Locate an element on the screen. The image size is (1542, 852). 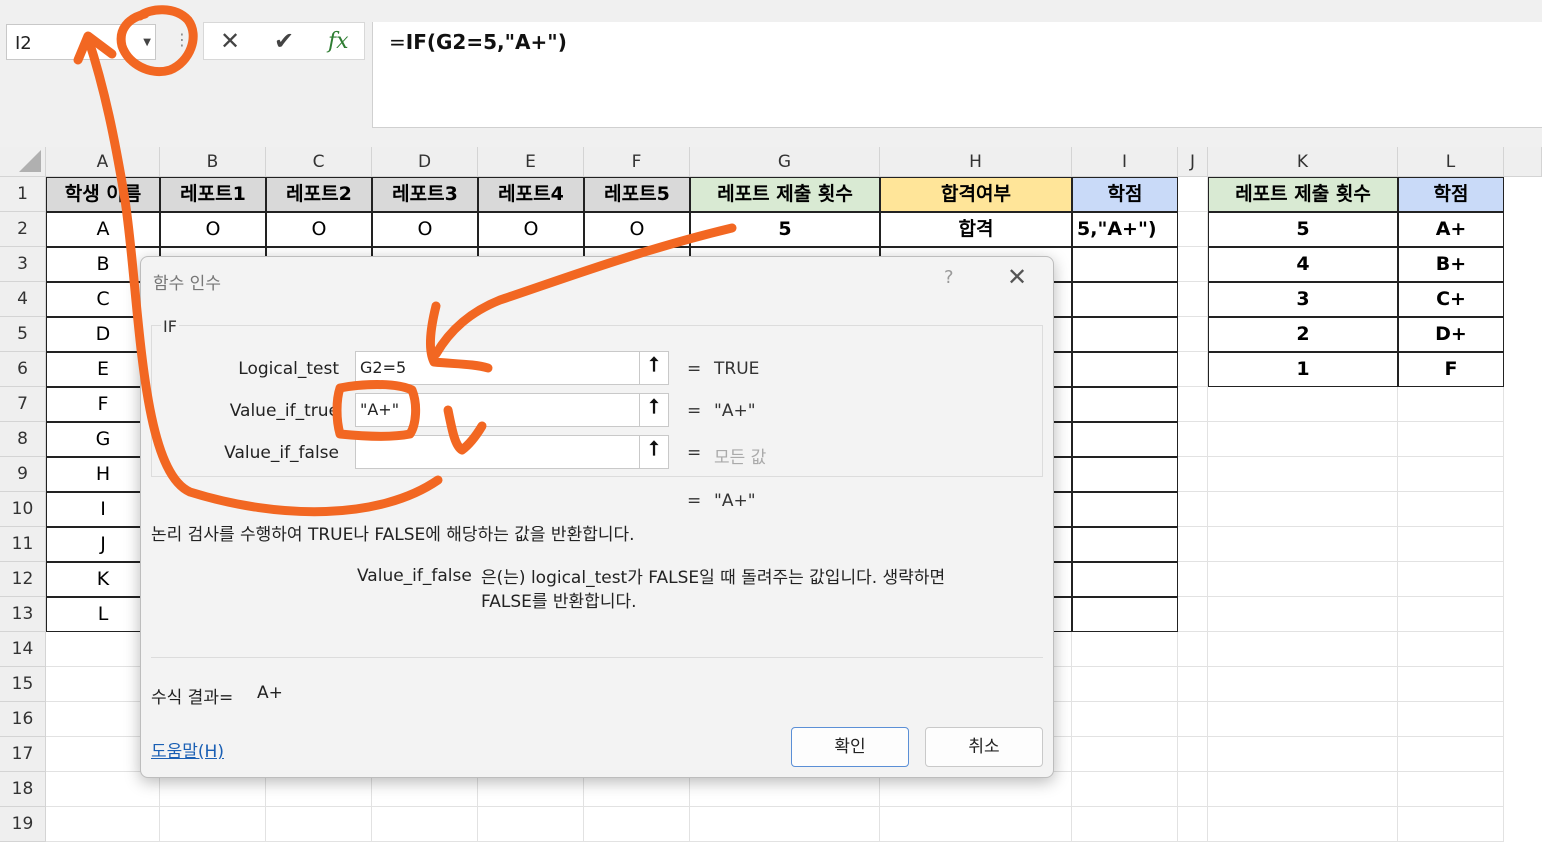
grade-cell: B+ is located at coordinates (1451, 264).